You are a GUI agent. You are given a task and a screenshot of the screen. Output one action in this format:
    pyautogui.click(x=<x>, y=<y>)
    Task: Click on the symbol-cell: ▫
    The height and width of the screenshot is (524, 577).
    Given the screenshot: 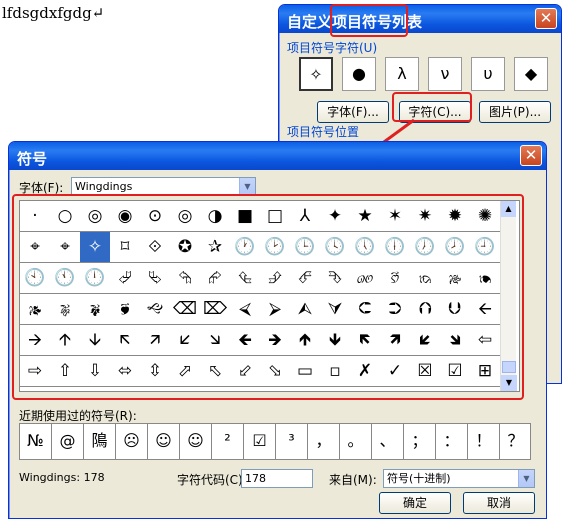 What is the action you would take?
    pyautogui.click(x=335, y=371)
    